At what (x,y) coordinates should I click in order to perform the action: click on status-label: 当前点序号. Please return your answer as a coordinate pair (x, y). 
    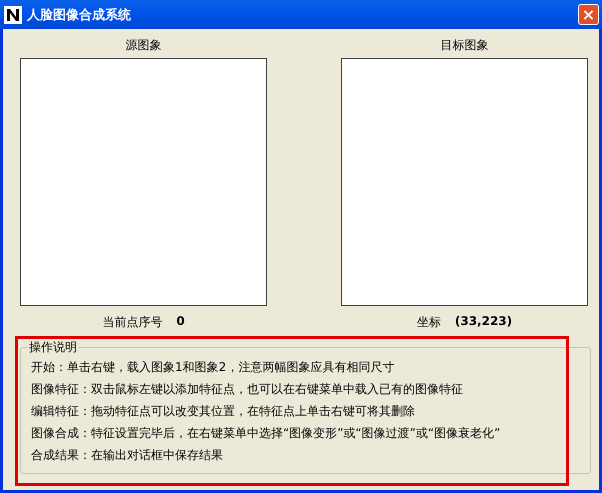
    Looking at the image, I should click on (132, 322).